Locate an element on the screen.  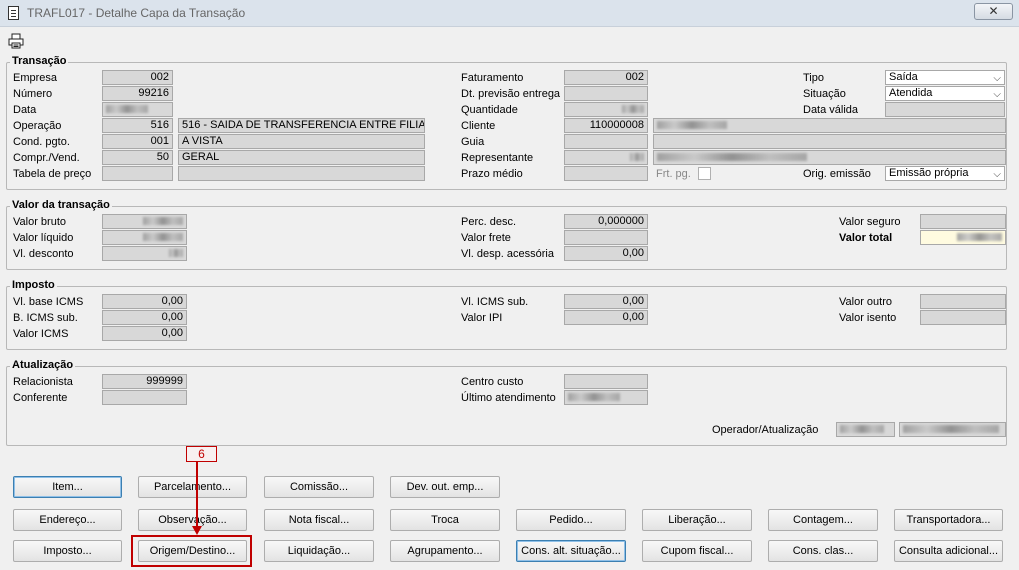
valor-bruto-label: Valor bruto is located at coordinates (39, 222).